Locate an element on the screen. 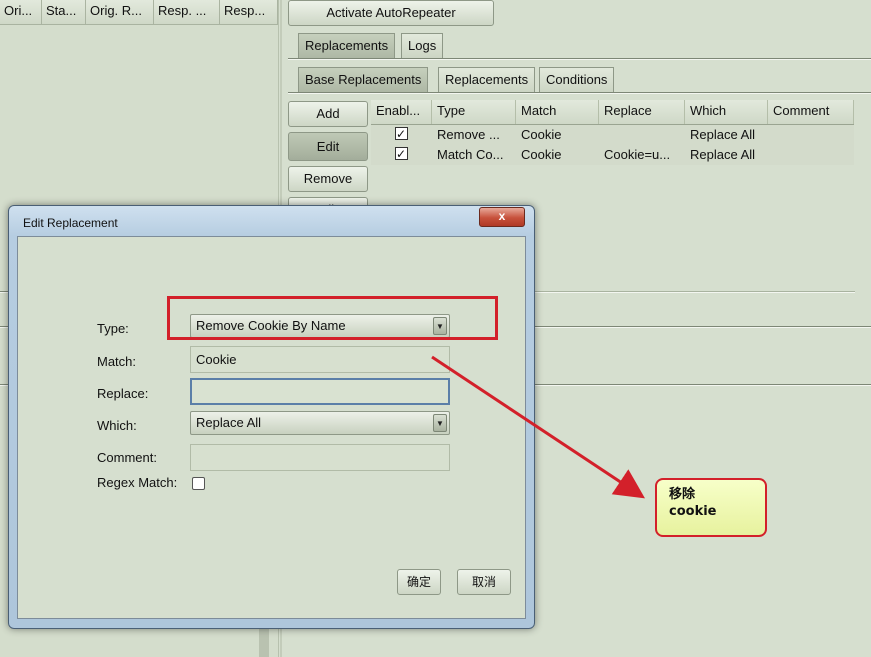 This screenshot has width=871, height=657. callout-line-1: 移除 is located at coordinates (682, 494).